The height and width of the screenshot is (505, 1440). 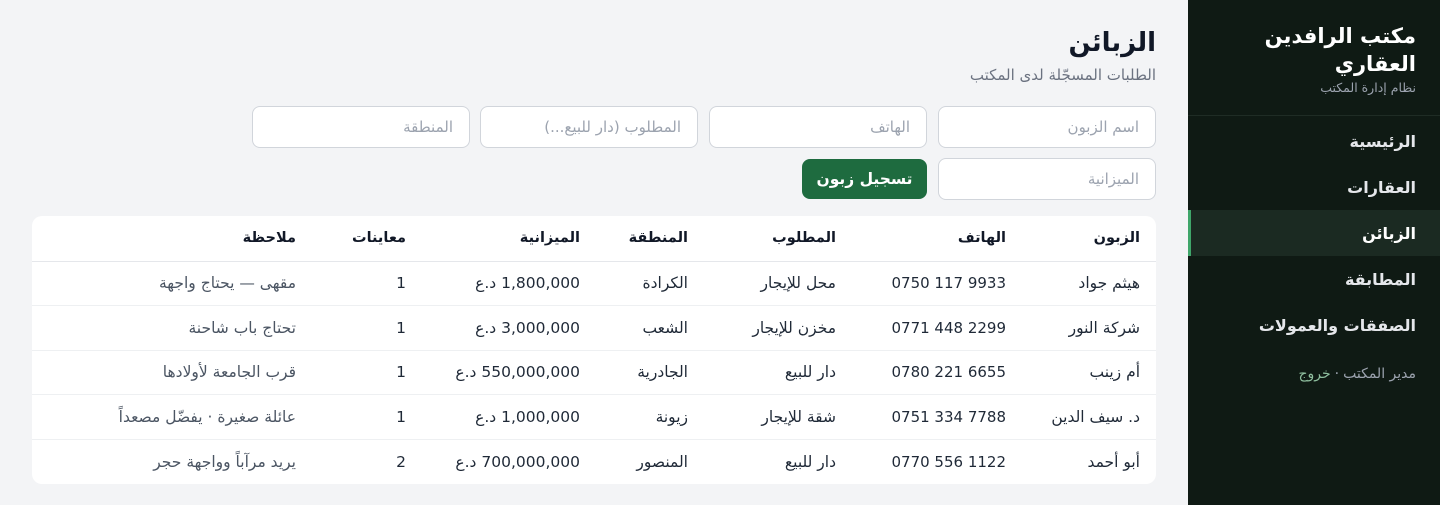 I want to click on cell-budget: 700,000,000 د.ع, so click(x=517, y=461).